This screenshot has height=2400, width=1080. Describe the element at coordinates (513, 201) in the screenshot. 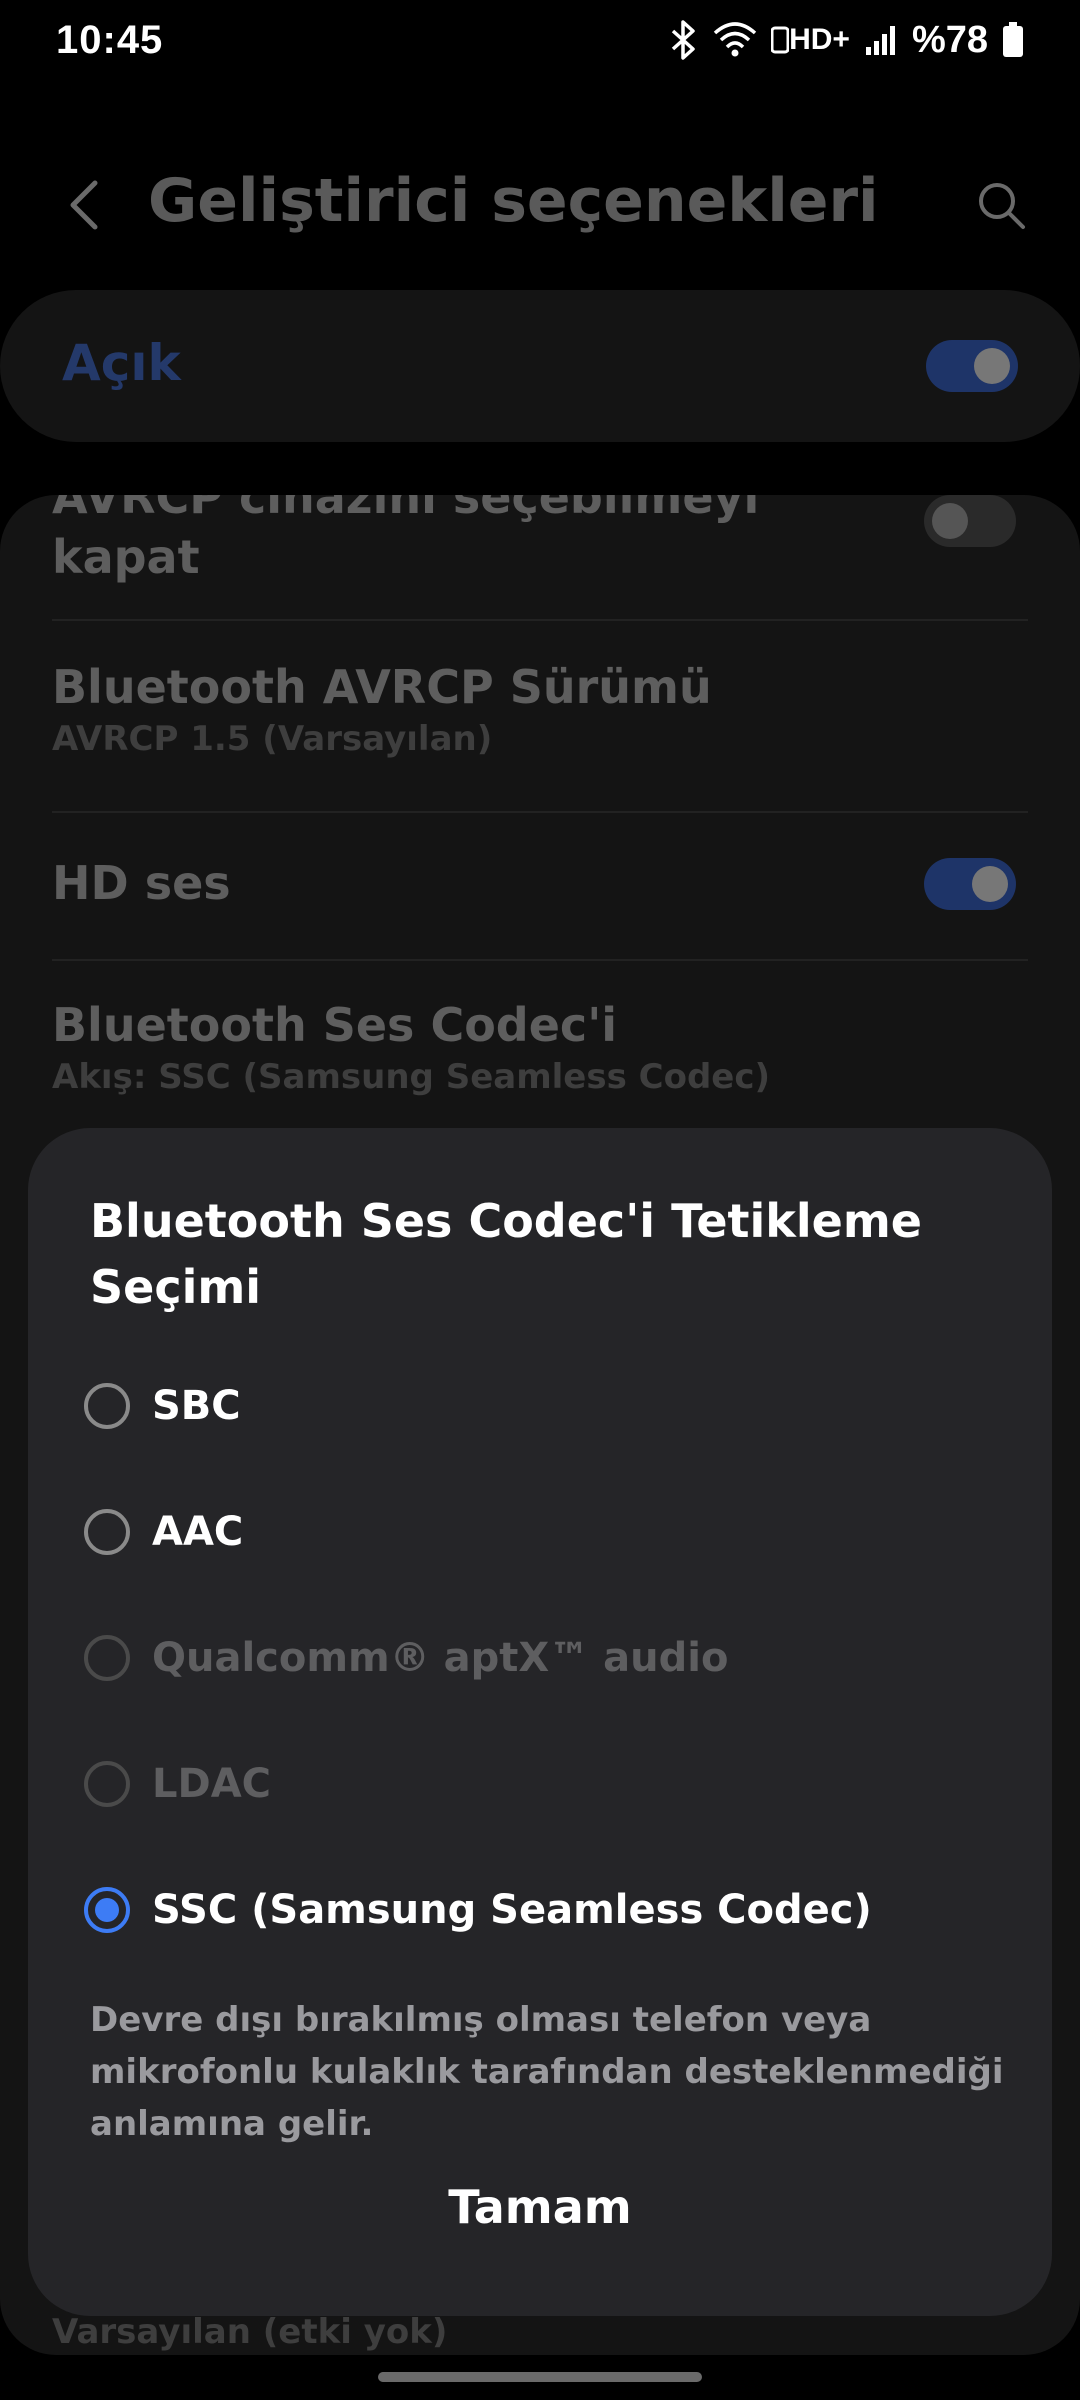

I see `page-title: Geliştirici seçenekleri` at that location.